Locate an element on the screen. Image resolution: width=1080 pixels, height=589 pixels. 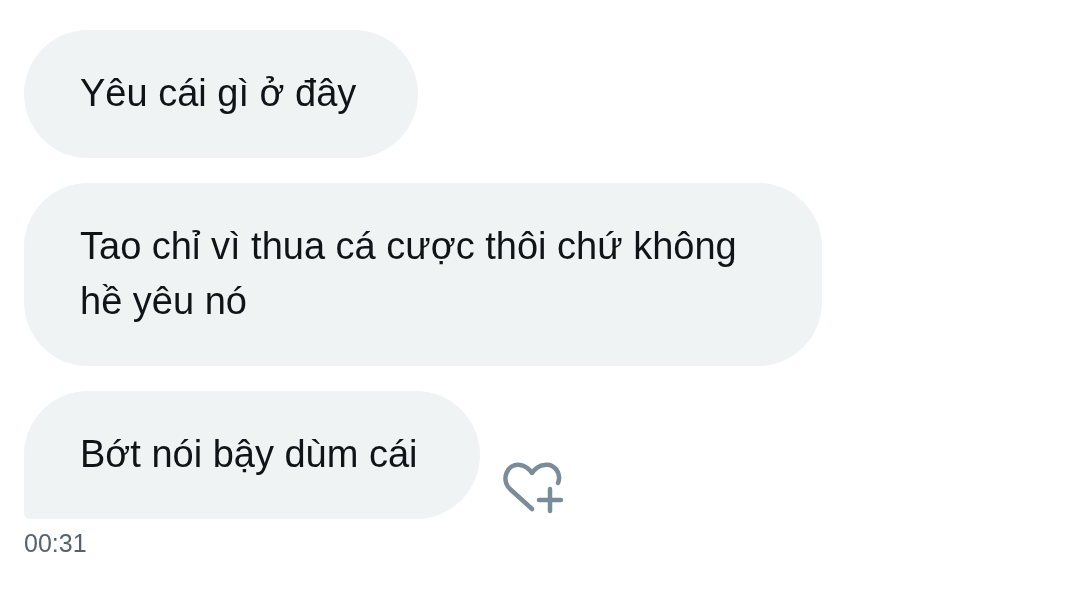
message-bubble: Yêu cái gì ở đây is located at coordinates (221, 94).